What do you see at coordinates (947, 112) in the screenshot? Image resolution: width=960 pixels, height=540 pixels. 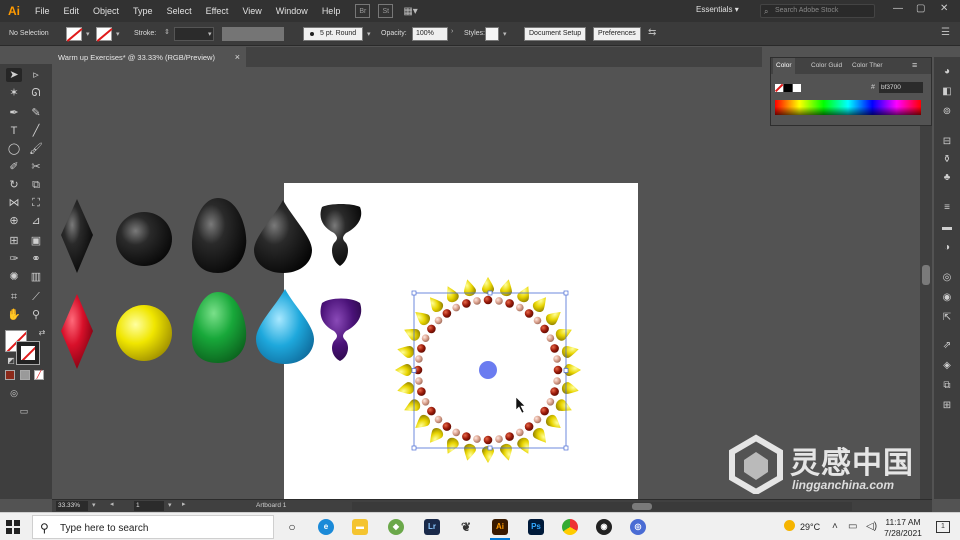 I see `color-themes-icon: ⊚` at bounding box center [947, 112].